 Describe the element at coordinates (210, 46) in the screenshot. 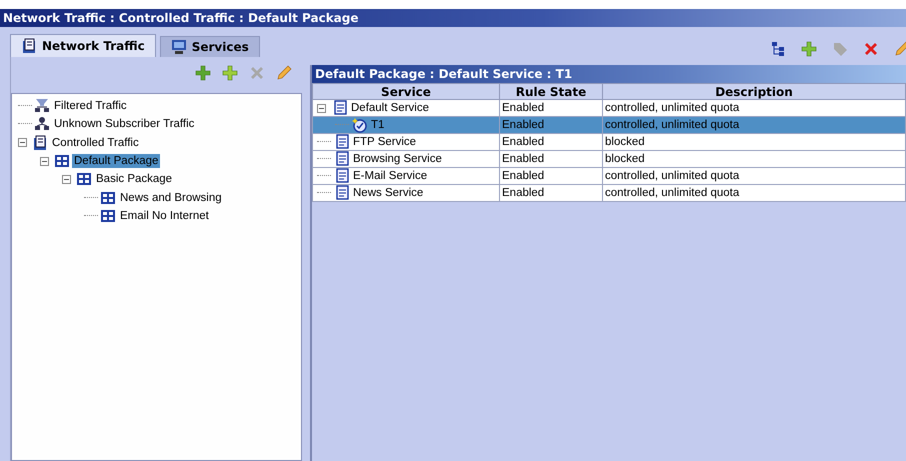

I see `tab: Services` at that location.